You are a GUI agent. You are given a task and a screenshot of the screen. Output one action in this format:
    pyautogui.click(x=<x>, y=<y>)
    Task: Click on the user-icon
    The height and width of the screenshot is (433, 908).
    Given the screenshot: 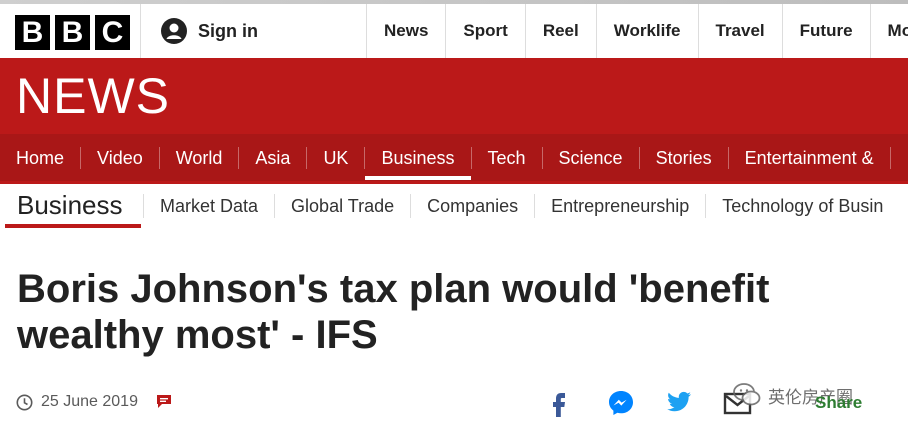 What is the action you would take?
    pyautogui.click(x=174, y=31)
    